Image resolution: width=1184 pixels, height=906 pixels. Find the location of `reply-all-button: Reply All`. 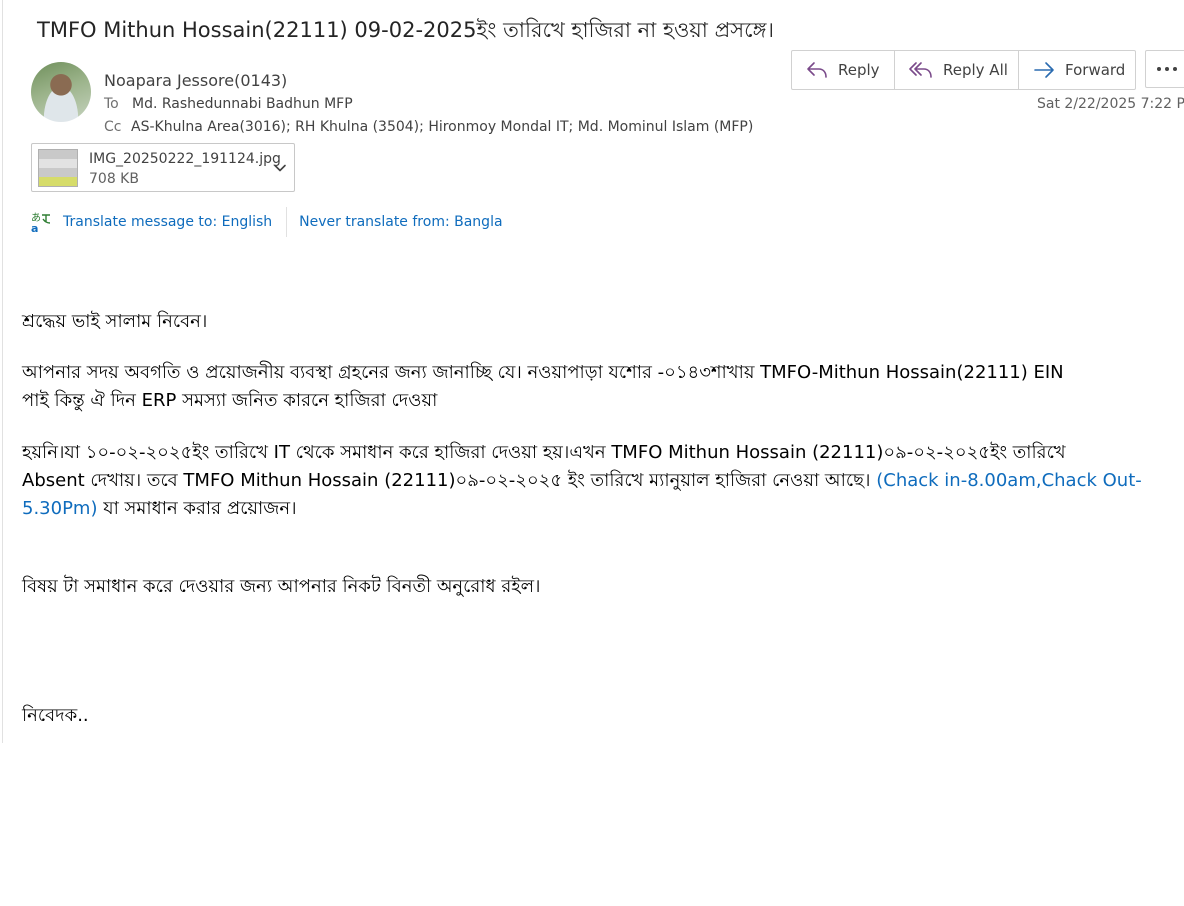

reply-all-button: Reply All is located at coordinates (956, 70).